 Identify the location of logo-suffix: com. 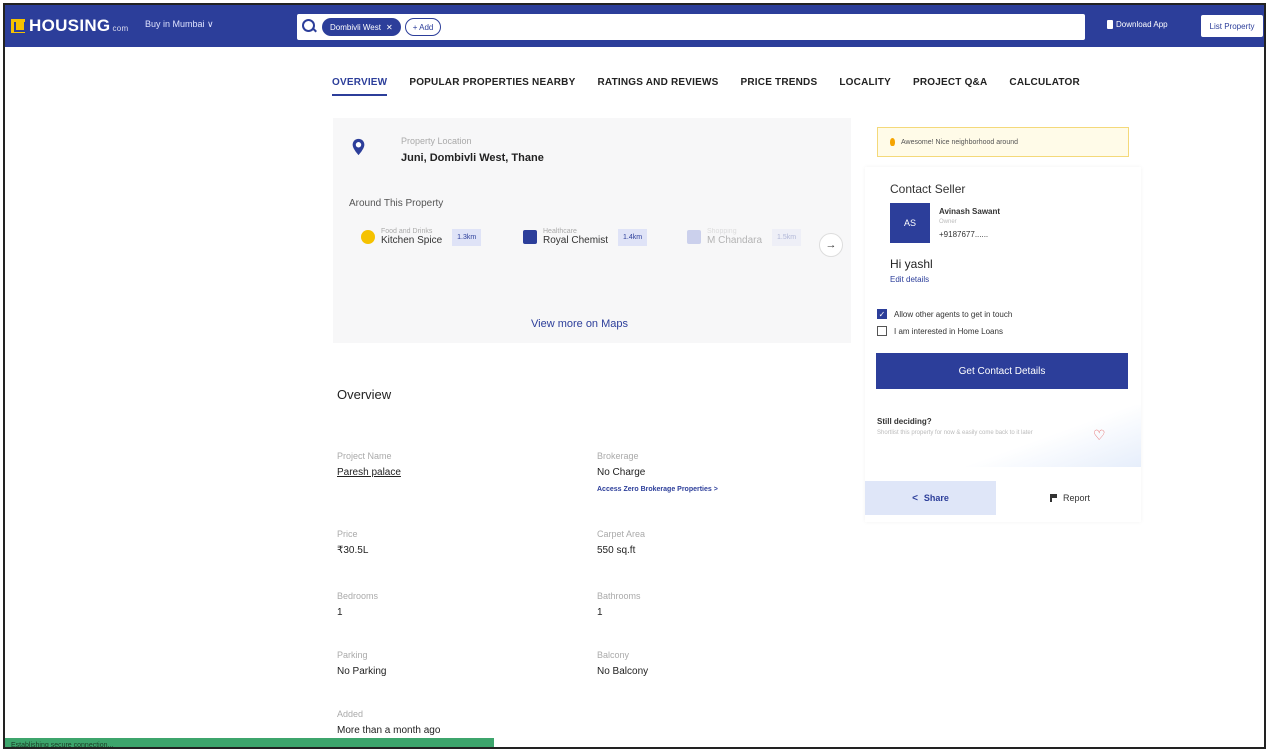
(120, 28).